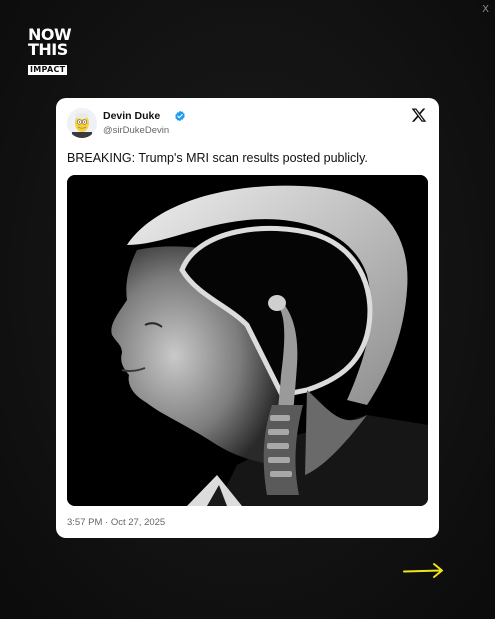 This screenshot has width=495, height=619. Describe the element at coordinates (131, 116) in the screenshot. I see `author-name: Devin Duke` at that location.